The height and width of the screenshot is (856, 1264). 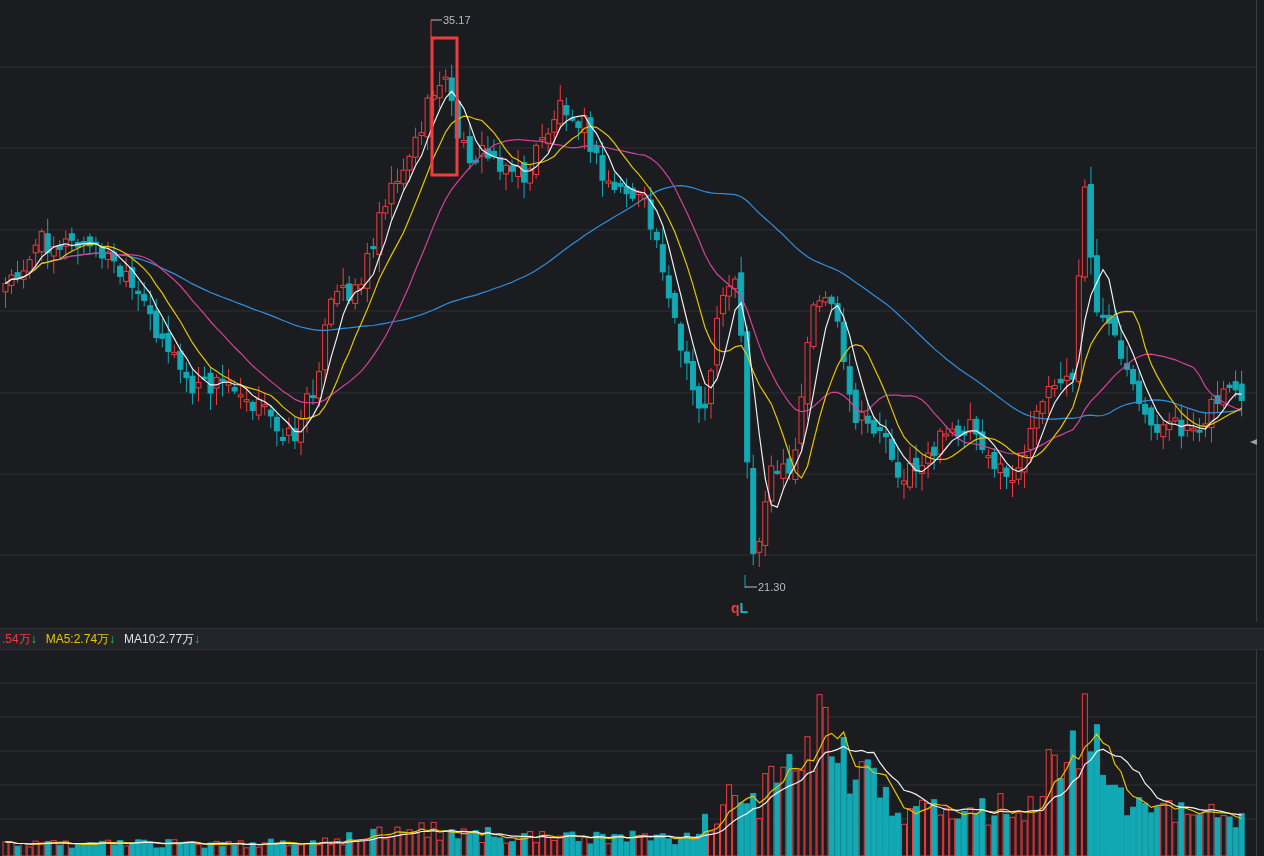 I want to click on legend-value: MA5:2.74万, so click(x=77, y=639).